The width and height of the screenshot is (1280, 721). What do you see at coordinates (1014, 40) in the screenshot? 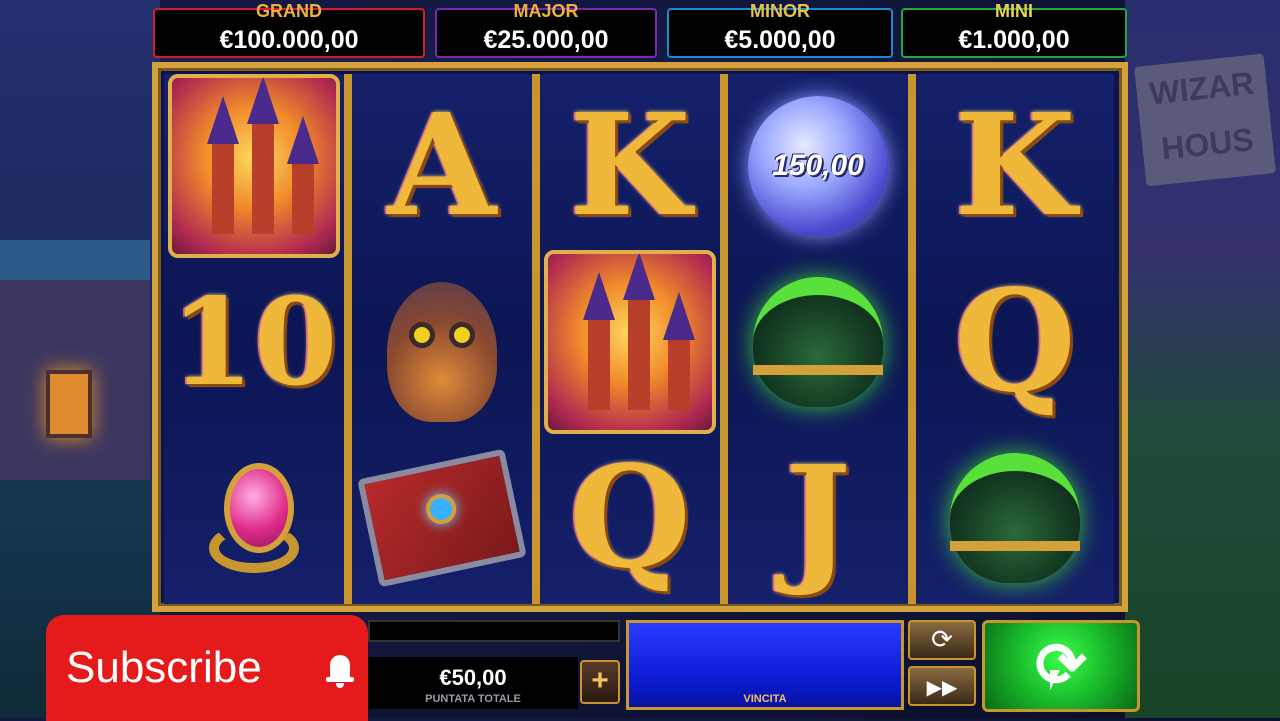
I see `jackpot-mini-value: €1.000,00` at bounding box center [1014, 40].